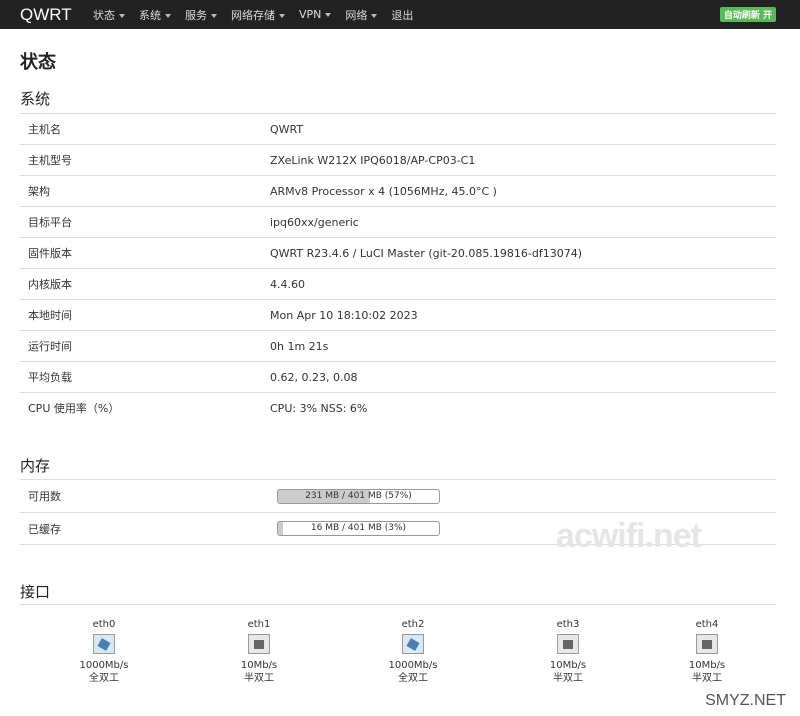  Describe the element at coordinates (398, 283) in the screenshot. I see `table-row: 内核版本 4.4.60` at that location.